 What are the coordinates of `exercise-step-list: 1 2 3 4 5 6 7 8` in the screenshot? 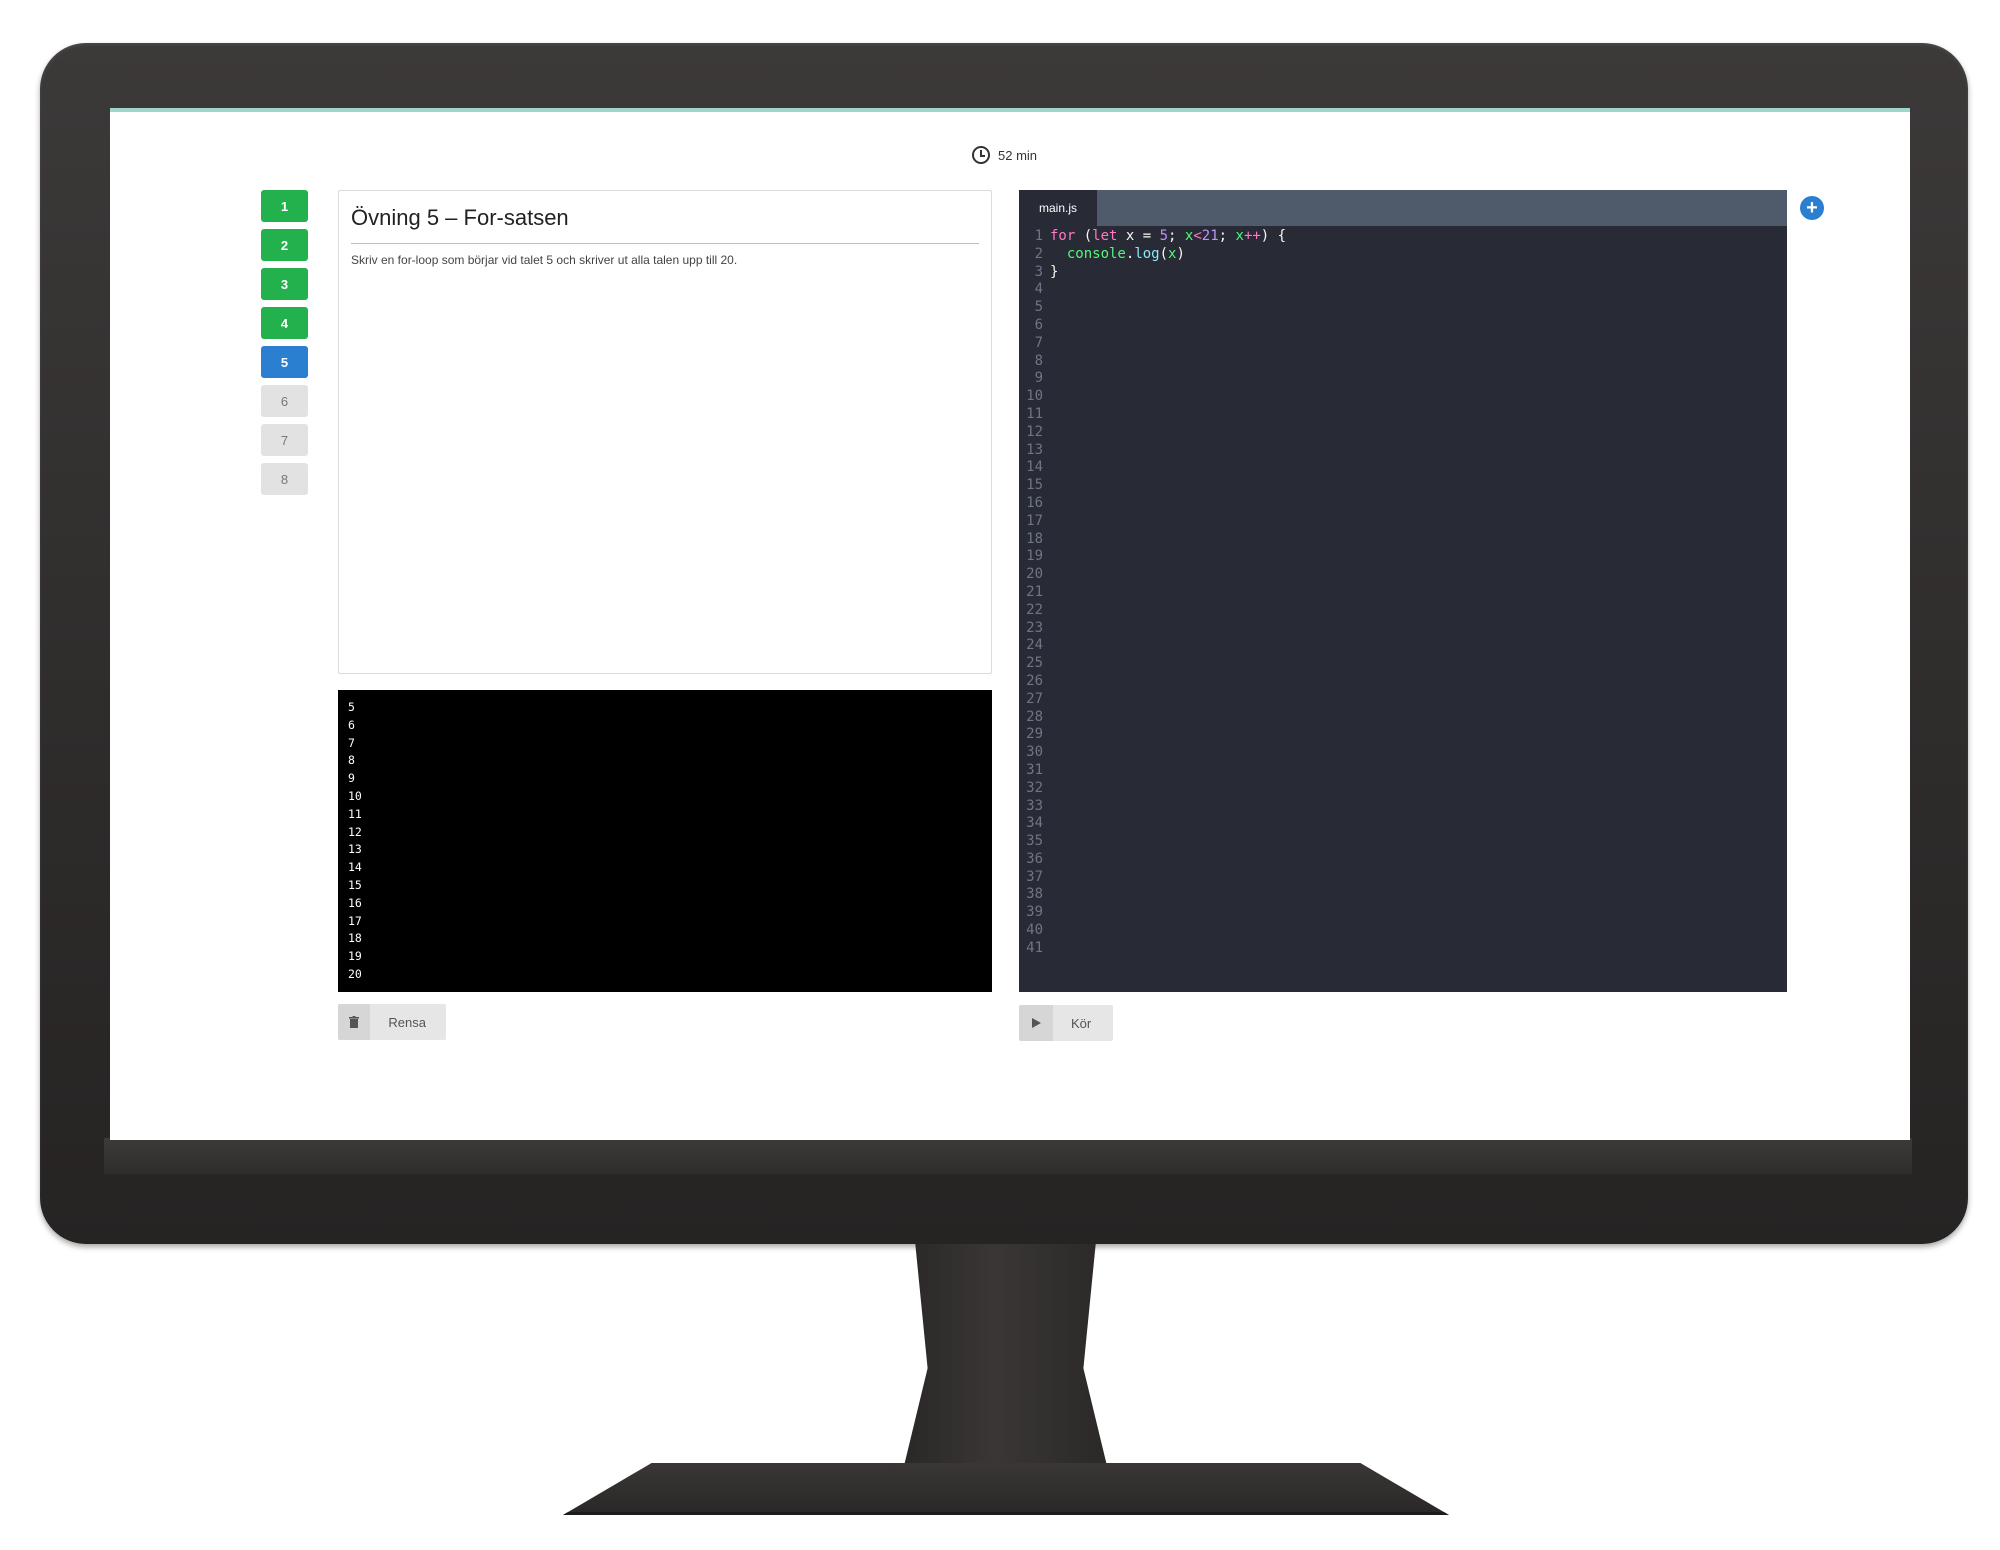 It's located at (284, 346).